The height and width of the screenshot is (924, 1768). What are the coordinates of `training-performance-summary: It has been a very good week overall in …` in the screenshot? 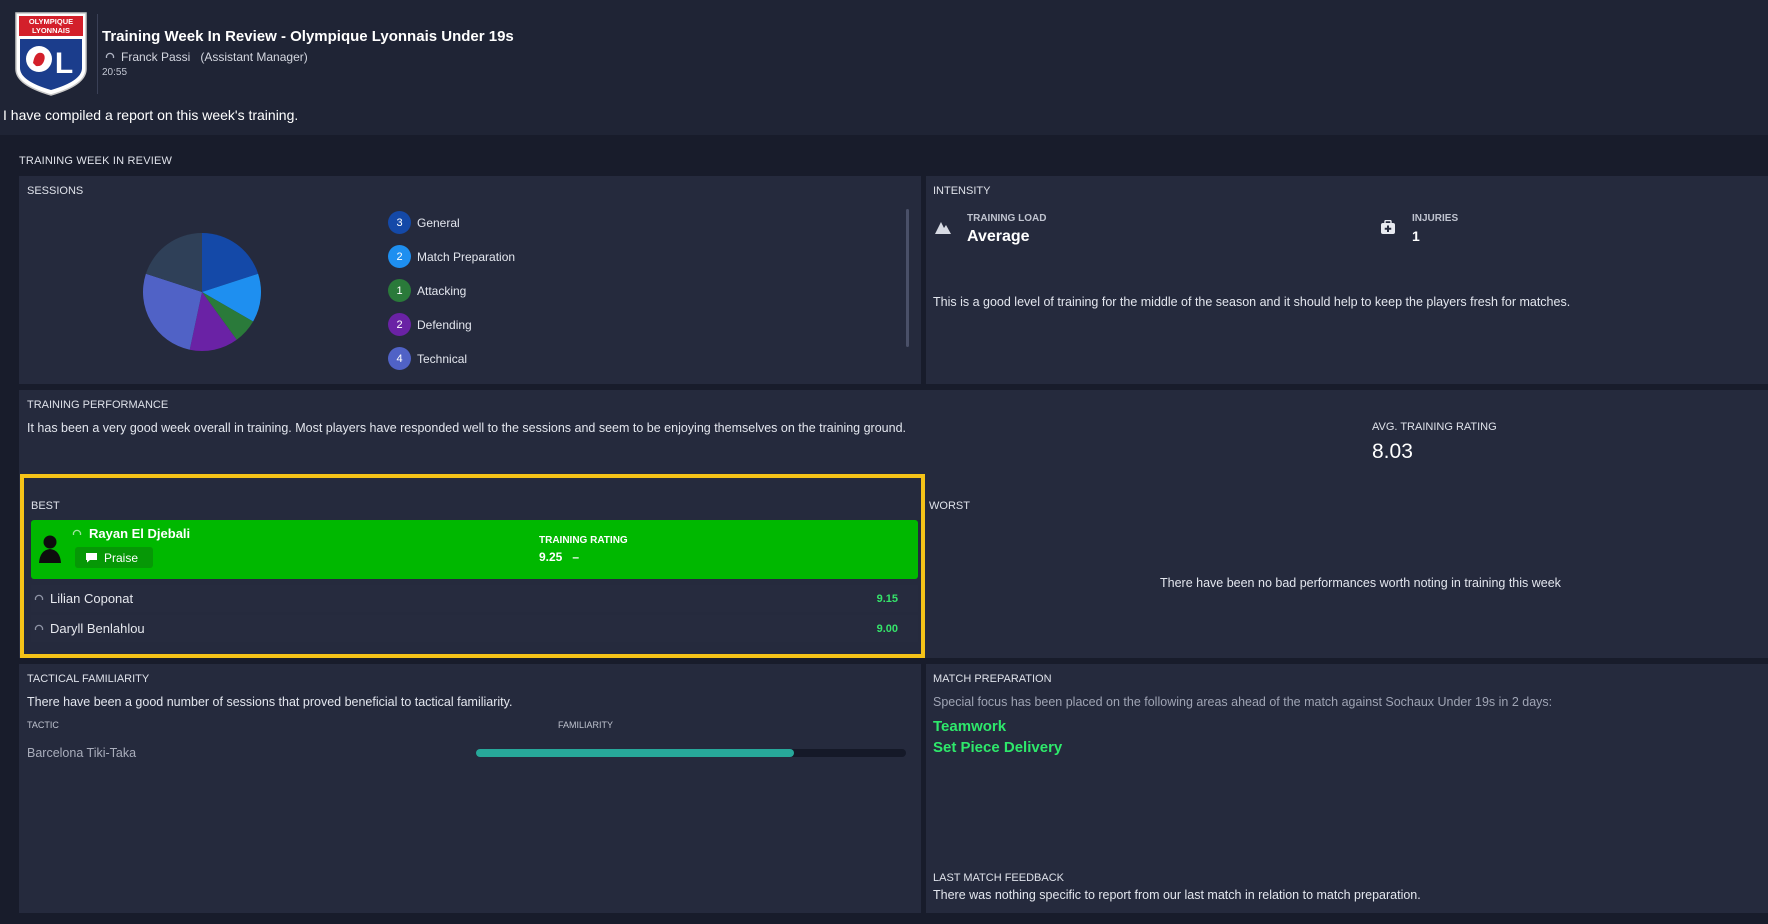 It's located at (466, 428).